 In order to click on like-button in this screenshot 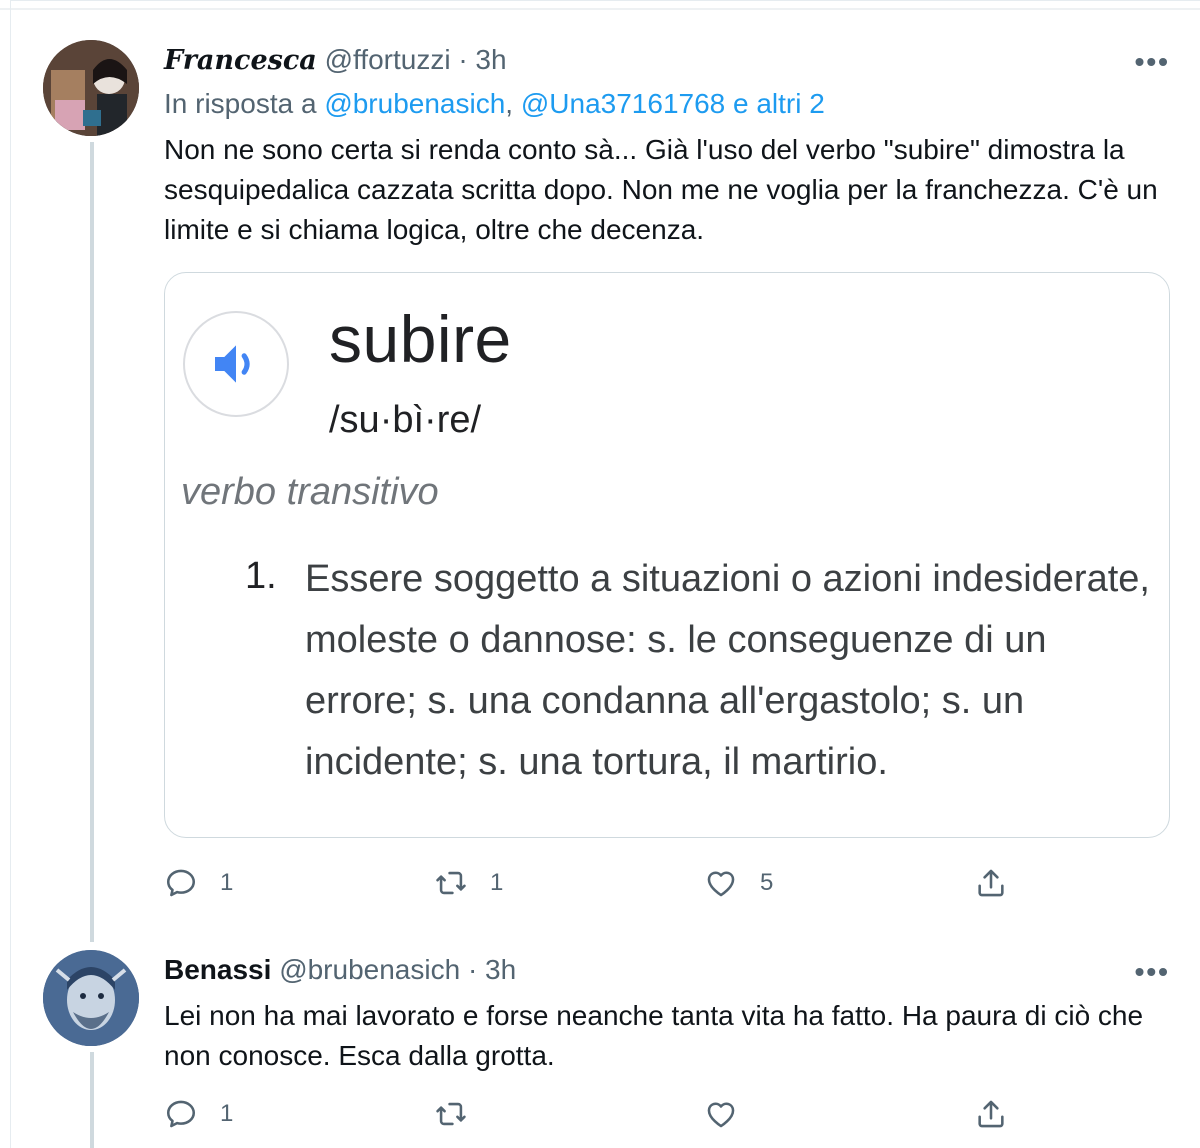, I will do `click(732, 1114)`.